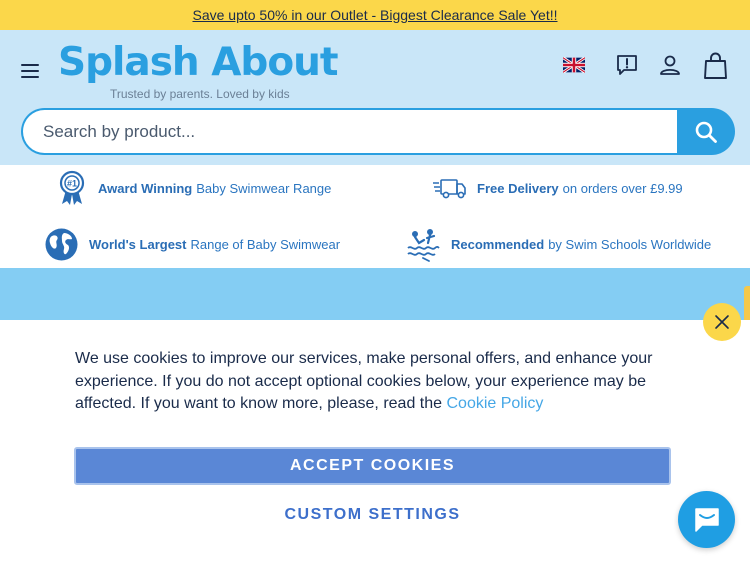 The height and width of the screenshot is (563, 750). What do you see at coordinates (145, 188) in the screenshot?
I see `usp-award-bold: Award Winning` at bounding box center [145, 188].